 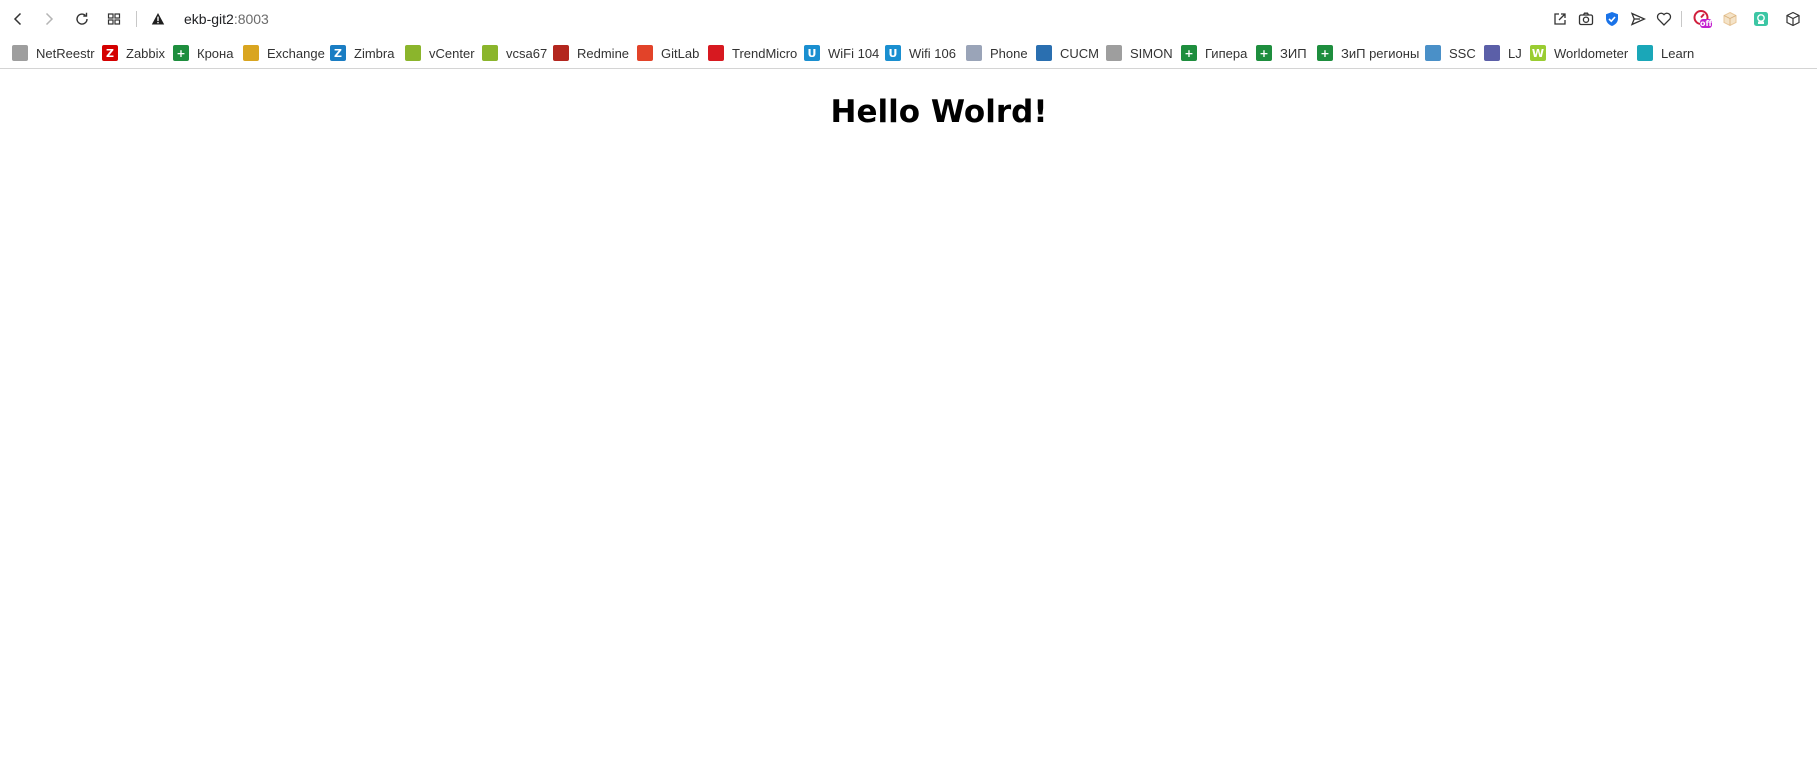 What do you see at coordinates (1638, 19) in the screenshot?
I see `send-icon` at bounding box center [1638, 19].